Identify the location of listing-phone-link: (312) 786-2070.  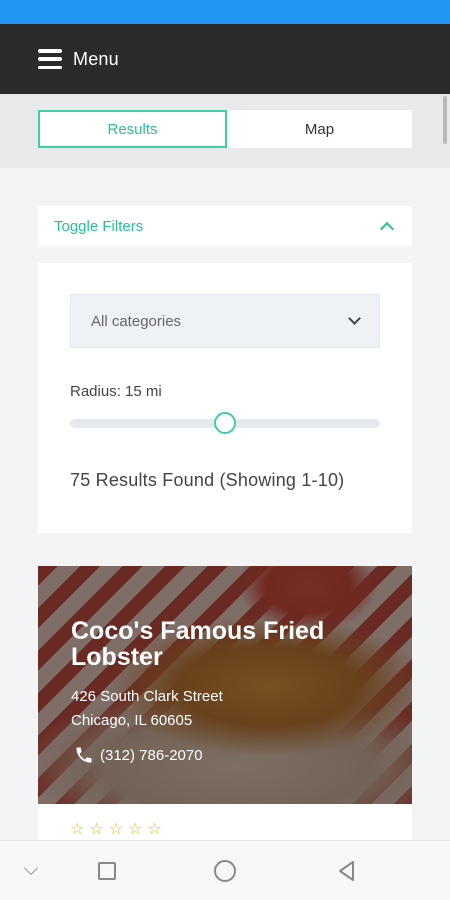
(138, 755).